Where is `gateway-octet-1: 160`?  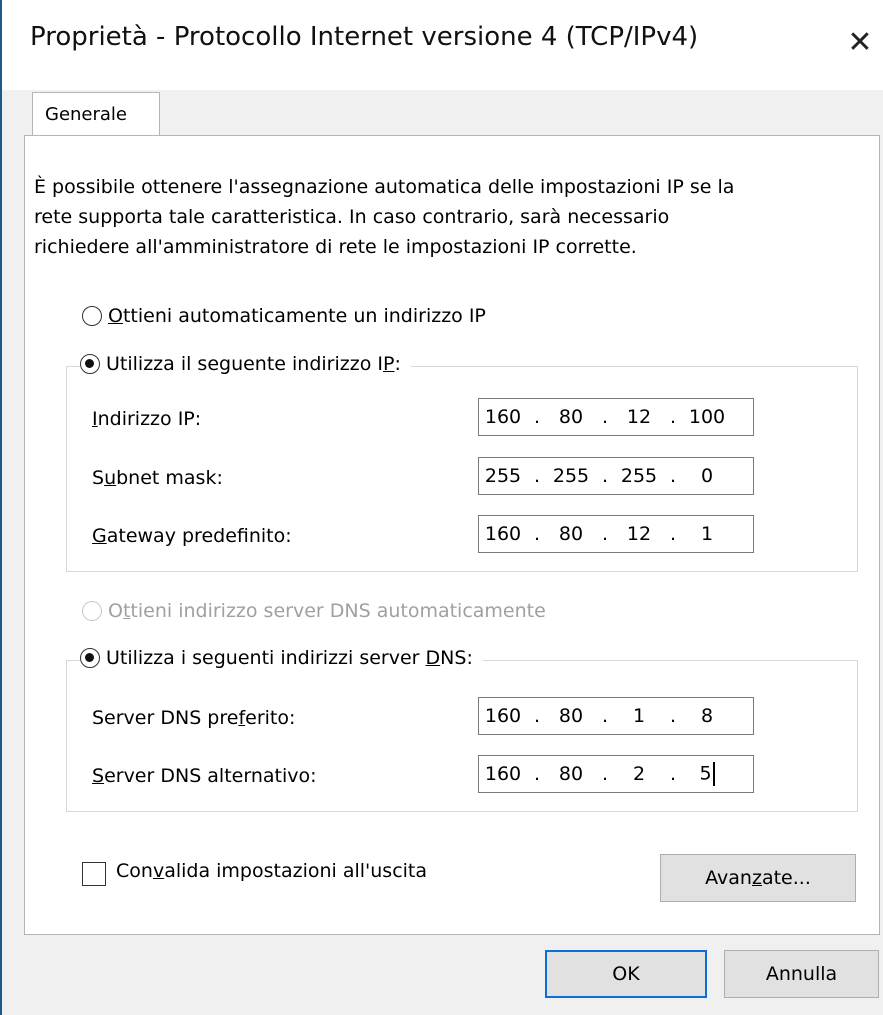
gateway-octet-1: 160 is located at coordinates (503, 534).